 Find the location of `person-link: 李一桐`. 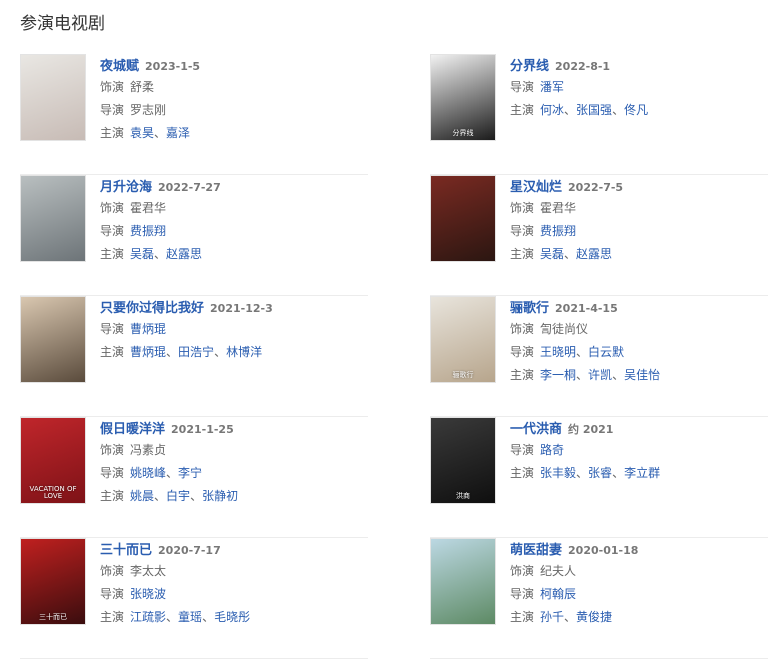

person-link: 李一桐 is located at coordinates (558, 375).